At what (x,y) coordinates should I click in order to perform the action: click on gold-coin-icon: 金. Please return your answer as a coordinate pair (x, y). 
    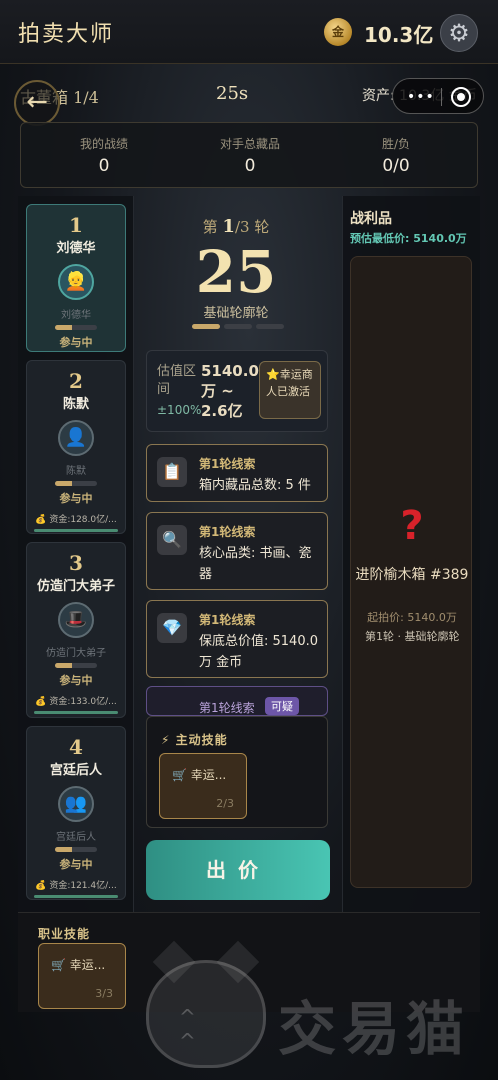
    Looking at the image, I should click on (338, 32).